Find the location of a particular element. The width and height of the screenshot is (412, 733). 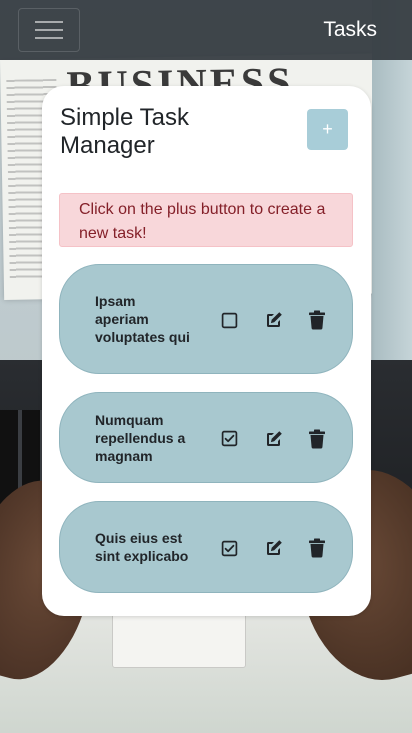

navbar-brand: Tasks is located at coordinates (350, 30).